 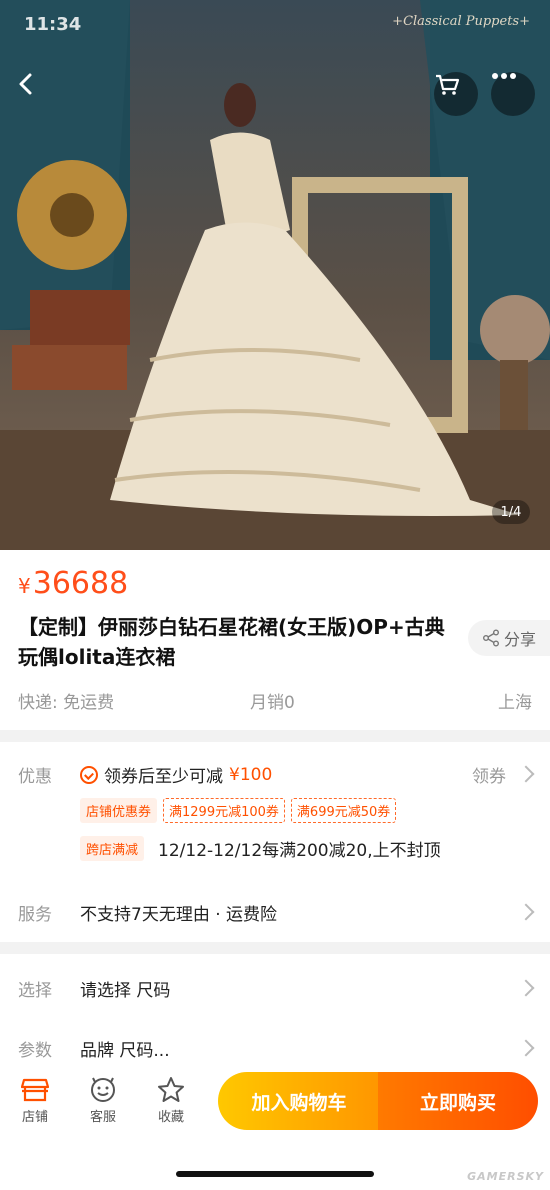 I want to click on favorite-tab: 收藏, so click(x=171, y=1100).